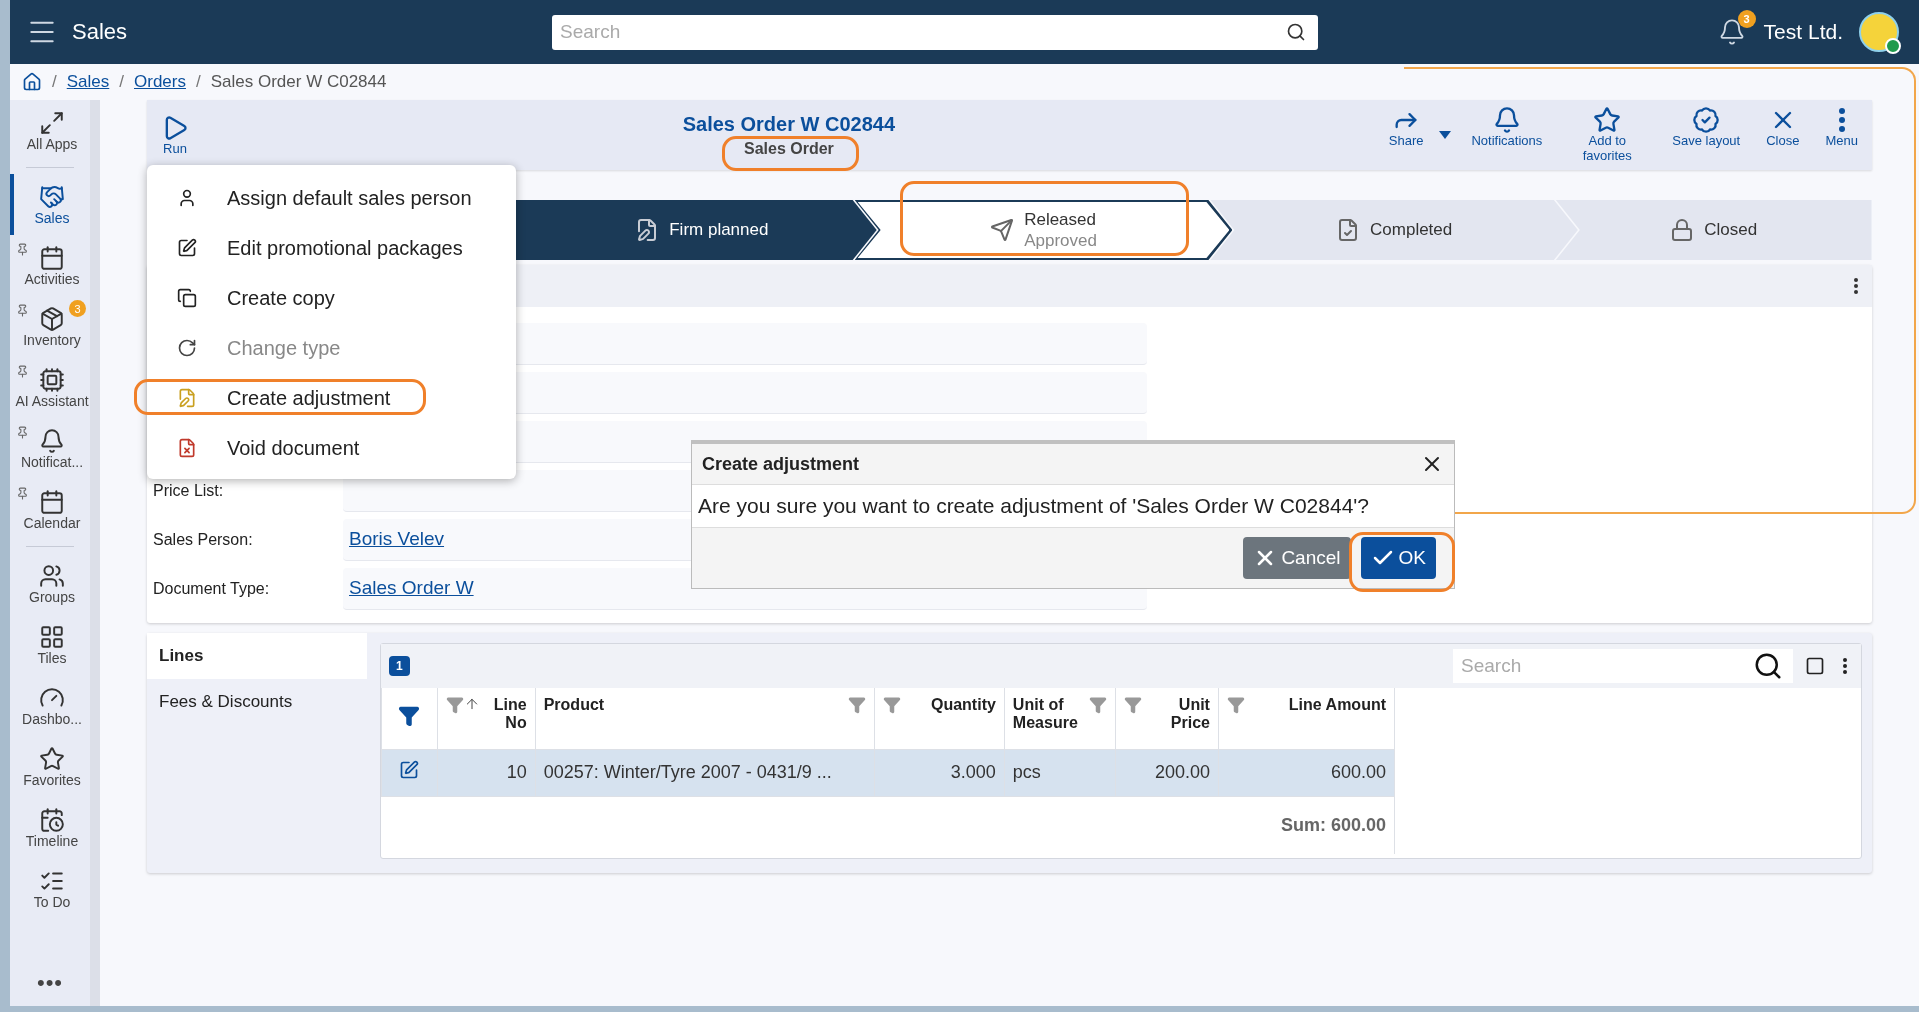 Image resolution: width=1919 pixels, height=1012 pixels. I want to click on dialog-message: Are you sure you want to create adjustment of 'Sales Order W C02844'?, so click(1073, 506).